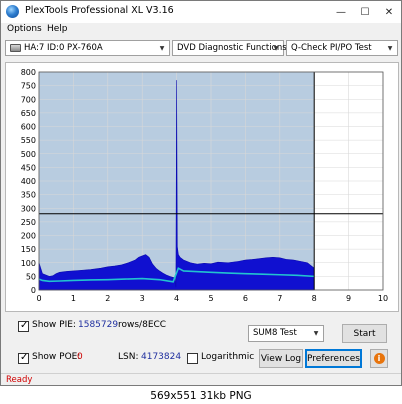  Describe the element at coordinates (28, 195) in the screenshot. I see `y-tick-label: 350` at that location.